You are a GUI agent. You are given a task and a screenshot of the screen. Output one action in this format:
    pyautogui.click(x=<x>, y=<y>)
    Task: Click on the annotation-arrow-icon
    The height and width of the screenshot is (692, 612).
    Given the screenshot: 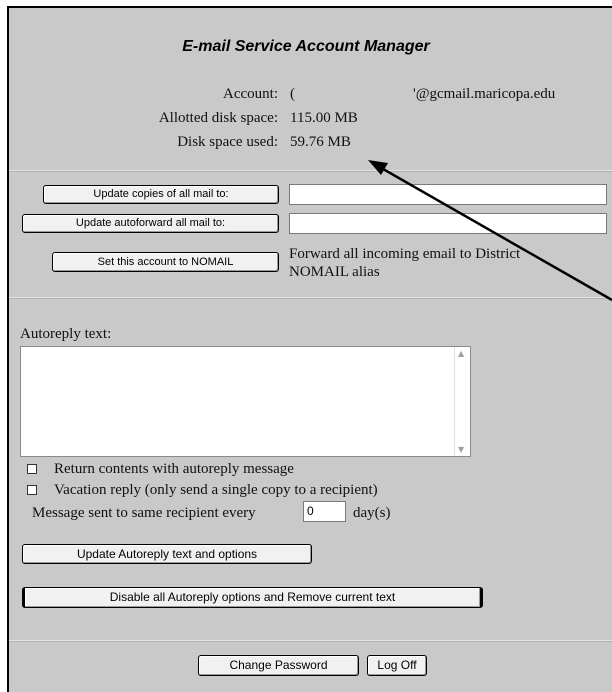 What is the action you would take?
    pyautogui.click(x=490, y=231)
    